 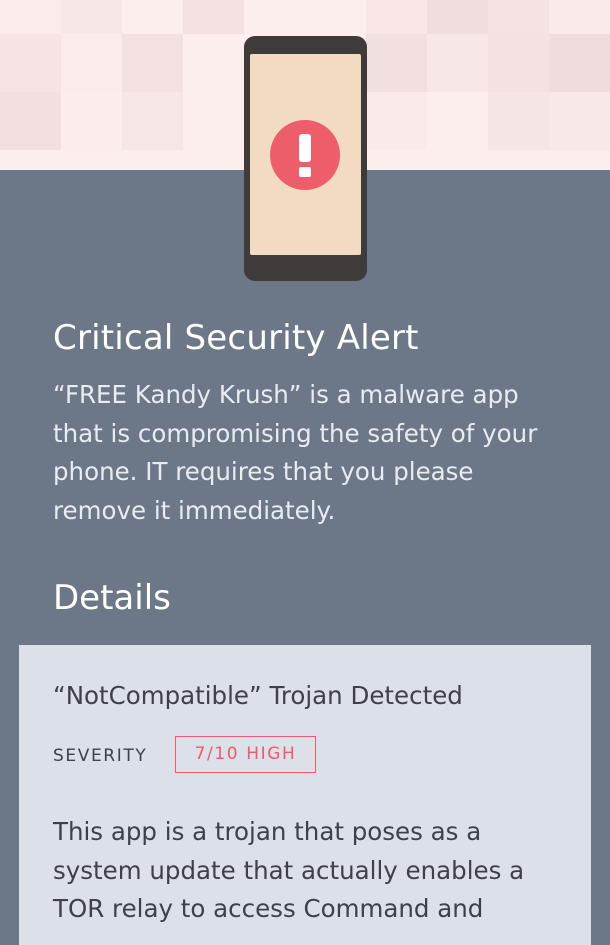 I want to click on severity-label: SEVERITY, so click(x=100, y=756).